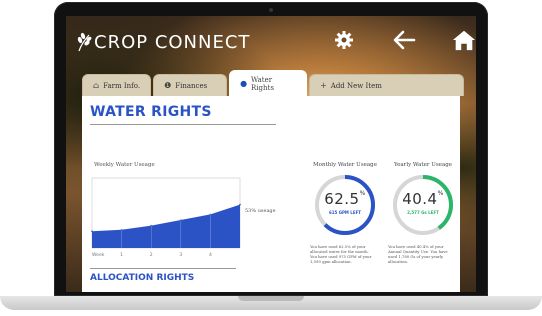 The width and height of the screenshot is (542, 316). Describe the element at coordinates (323, 85) in the screenshot. I see `plus-icon: +` at that location.